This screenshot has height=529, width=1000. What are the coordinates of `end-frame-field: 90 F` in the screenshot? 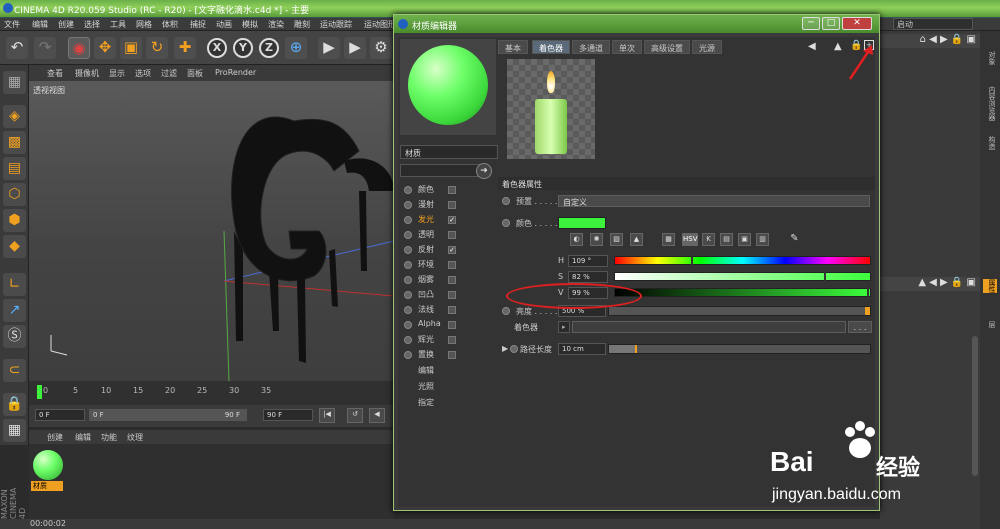 It's located at (288, 415).